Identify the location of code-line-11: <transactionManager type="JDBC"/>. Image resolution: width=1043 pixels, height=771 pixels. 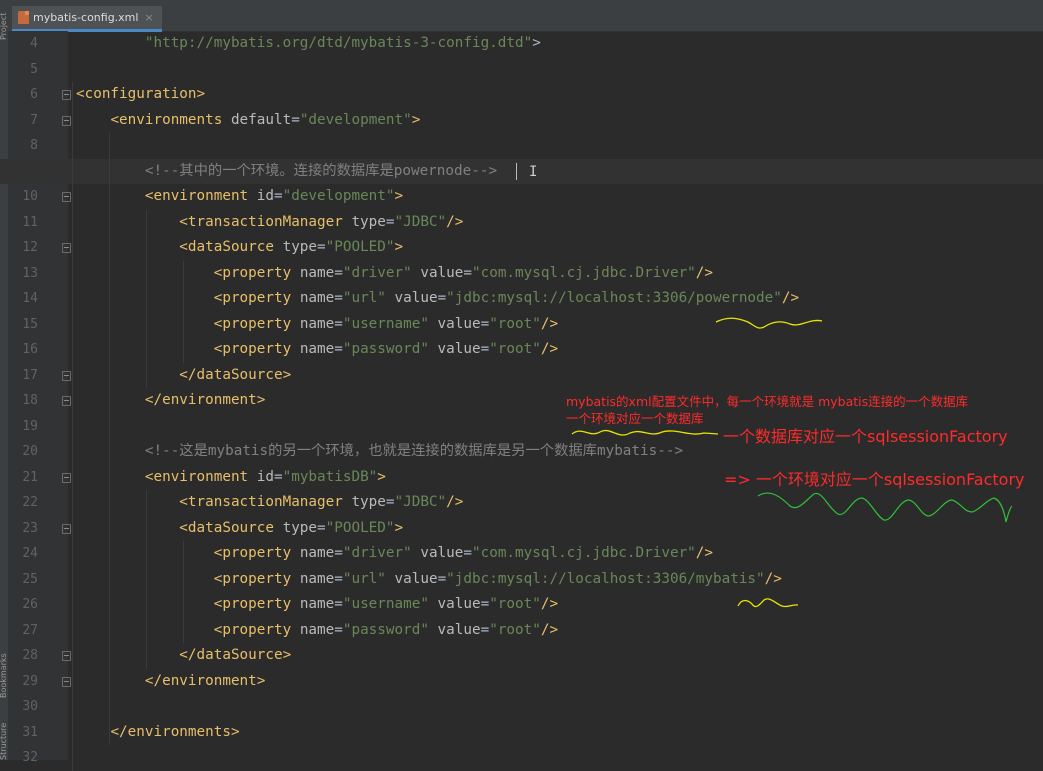
(521, 223).